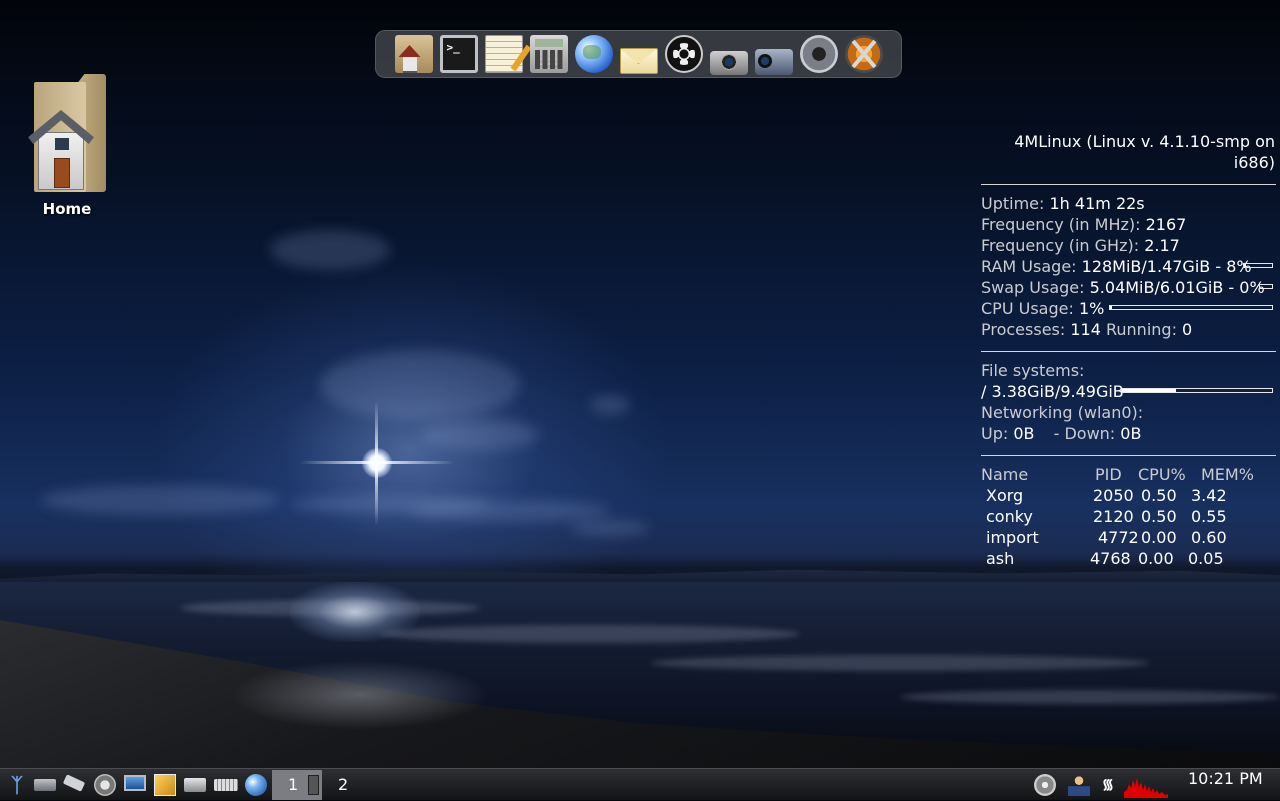  What do you see at coordinates (1144, 152) in the screenshot?
I see `conky-header: 4MLinux (Linux v. 4.1.10-smp on i686)` at bounding box center [1144, 152].